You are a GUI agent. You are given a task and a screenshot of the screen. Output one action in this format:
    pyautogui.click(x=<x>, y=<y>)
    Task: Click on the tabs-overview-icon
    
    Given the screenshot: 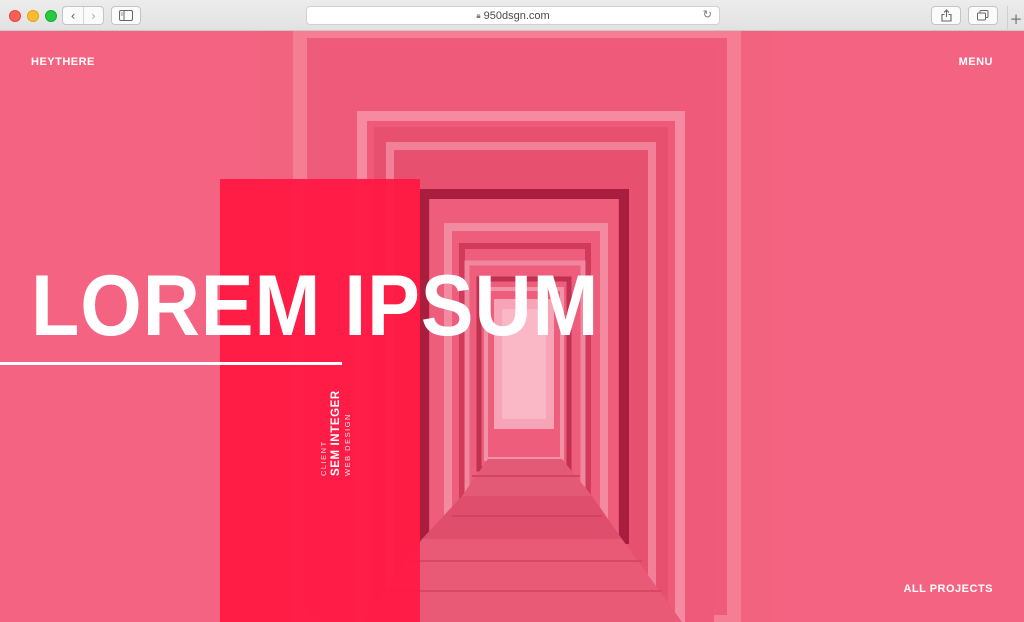 What is the action you would take?
    pyautogui.click(x=983, y=15)
    